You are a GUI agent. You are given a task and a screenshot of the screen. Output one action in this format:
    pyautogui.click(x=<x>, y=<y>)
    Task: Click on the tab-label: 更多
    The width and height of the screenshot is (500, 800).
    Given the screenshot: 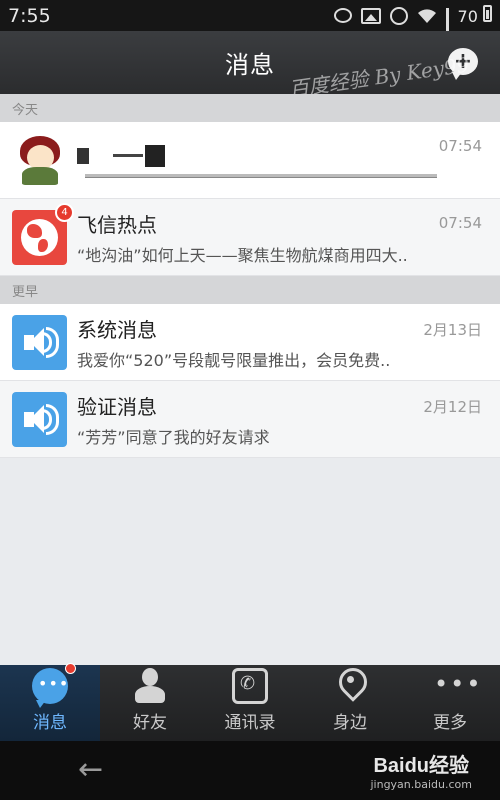 What is the action you would take?
    pyautogui.click(x=450, y=723)
    